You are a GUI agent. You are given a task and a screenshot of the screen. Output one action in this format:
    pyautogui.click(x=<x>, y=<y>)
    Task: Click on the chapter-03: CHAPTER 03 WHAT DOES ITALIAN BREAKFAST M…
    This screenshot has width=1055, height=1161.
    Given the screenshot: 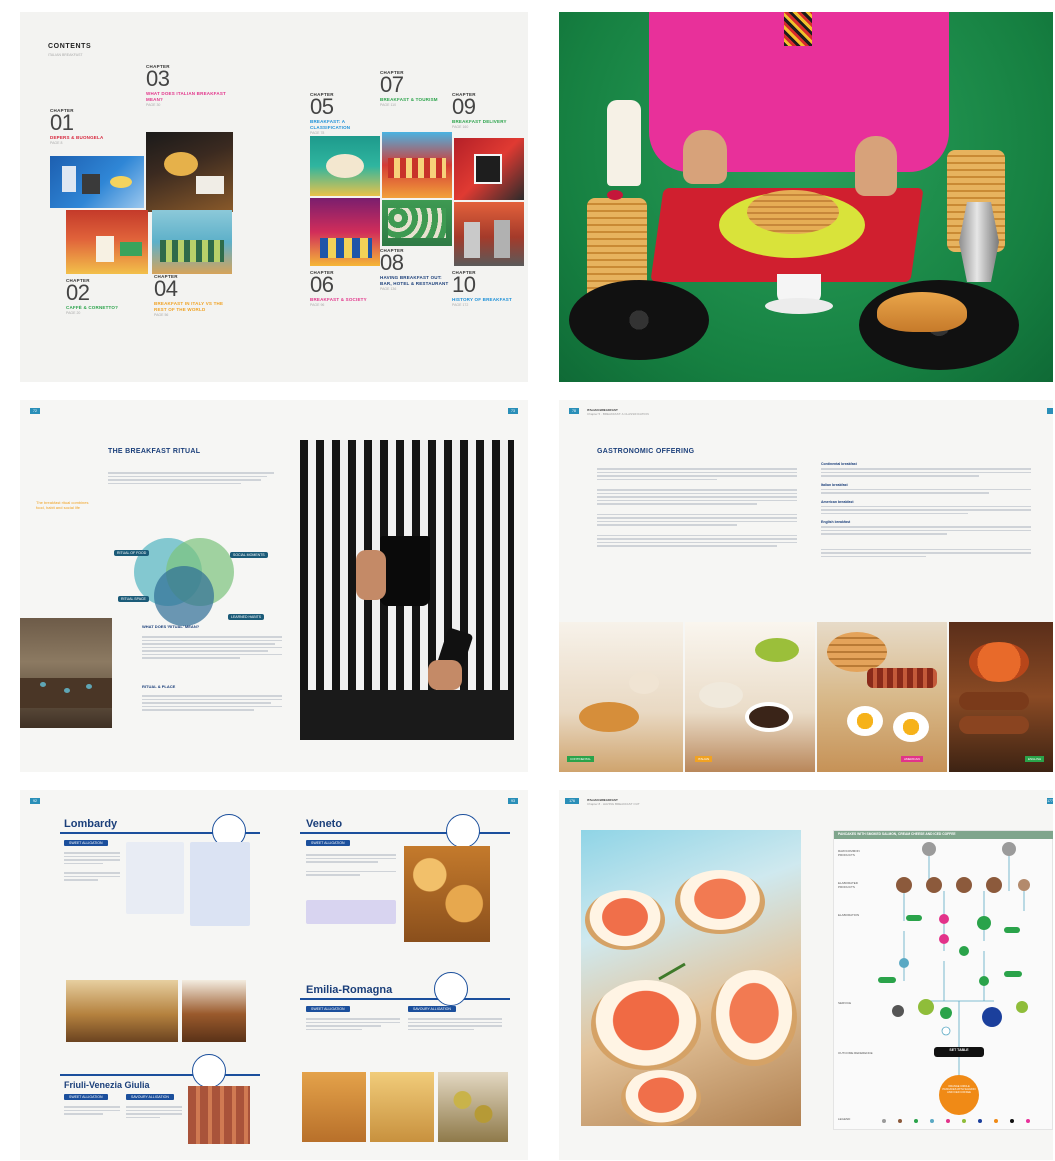 What is the action you would take?
    pyautogui.click(x=191, y=85)
    